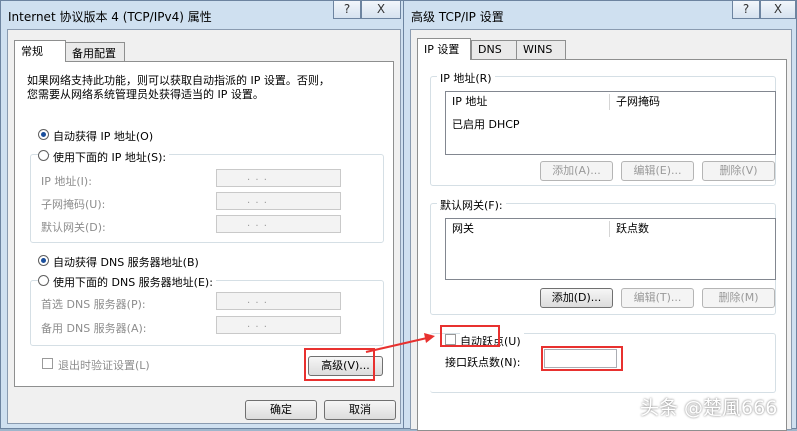 The height and width of the screenshot is (431, 797). Describe the element at coordinates (690, 102) in the screenshot. I see `column-header-subnet: 子网掩码` at that location.